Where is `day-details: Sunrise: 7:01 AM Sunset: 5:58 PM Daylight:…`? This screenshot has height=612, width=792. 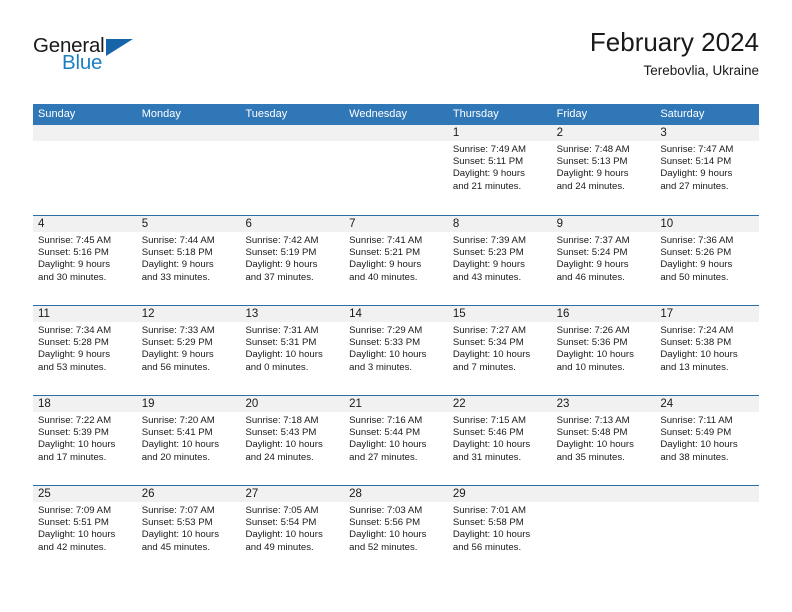 day-details: Sunrise: 7:01 AM Sunset: 5:58 PM Daylight:… is located at coordinates (500, 529).